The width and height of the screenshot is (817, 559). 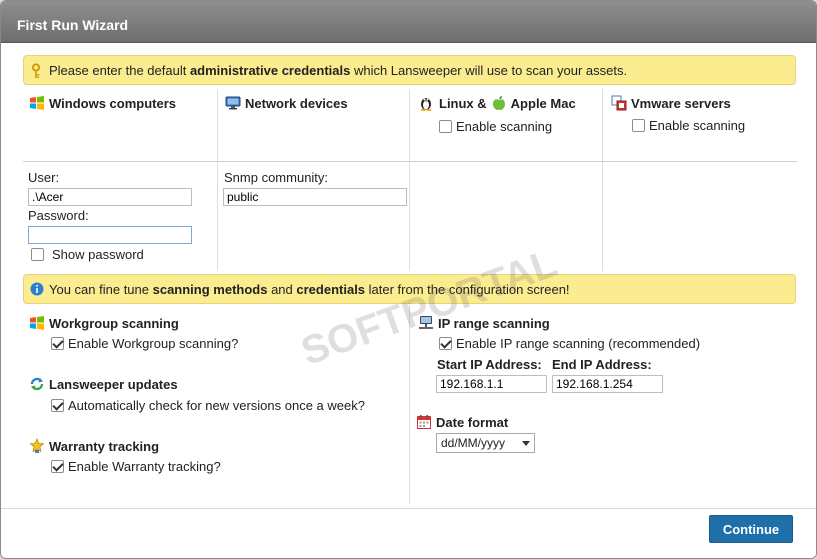 I want to click on info-icon, so click(x=37, y=290).